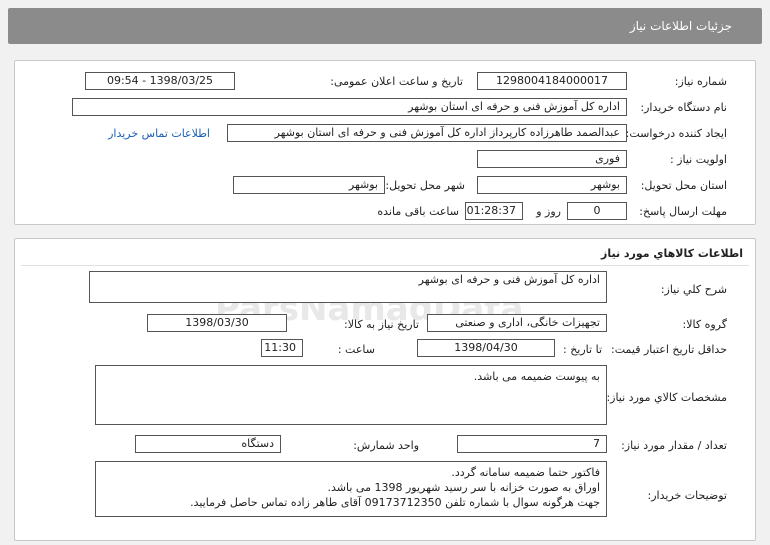 The width and height of the screenshot is (770, 545). What do you see at coordinates (683, 107) in the screenshot?
I see `buyer-org-label: نام دستگاه خریدار:` at bounding box center [683, 107].